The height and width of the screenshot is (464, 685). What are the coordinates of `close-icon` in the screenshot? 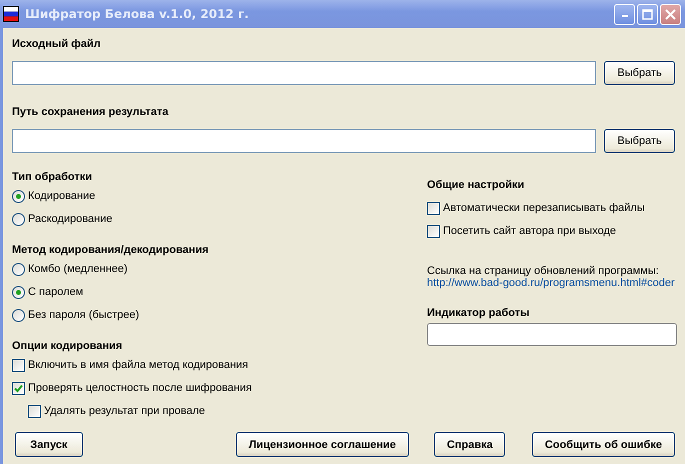 It's located at (670, 14).